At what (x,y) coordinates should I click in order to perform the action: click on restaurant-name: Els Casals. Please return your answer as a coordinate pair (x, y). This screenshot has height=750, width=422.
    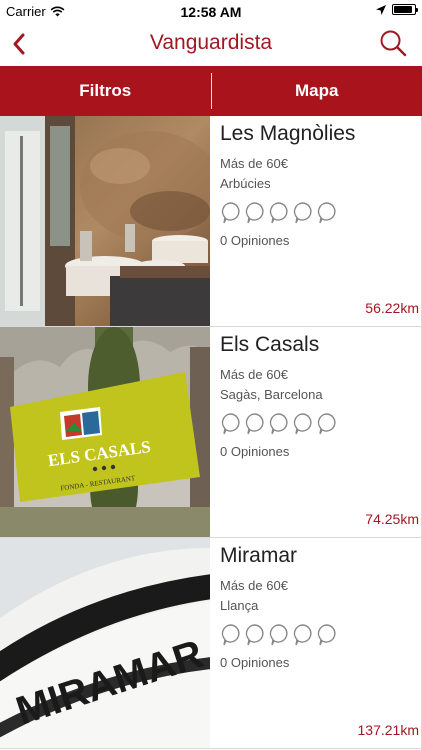
    Looking at the image, I should click on (270, 344).